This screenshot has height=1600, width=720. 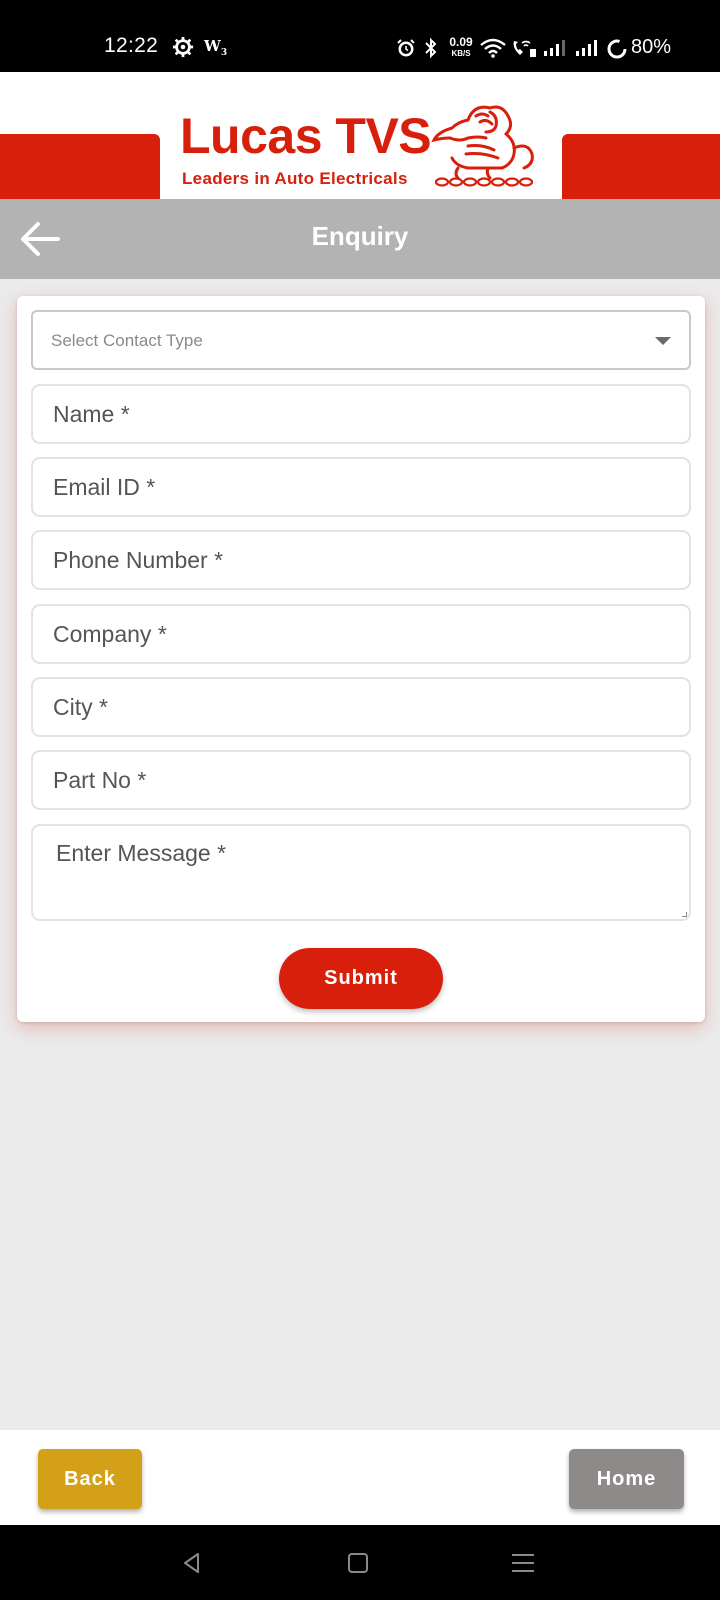 I want to click on settings-gear-icon, so click(x=183, y=47).